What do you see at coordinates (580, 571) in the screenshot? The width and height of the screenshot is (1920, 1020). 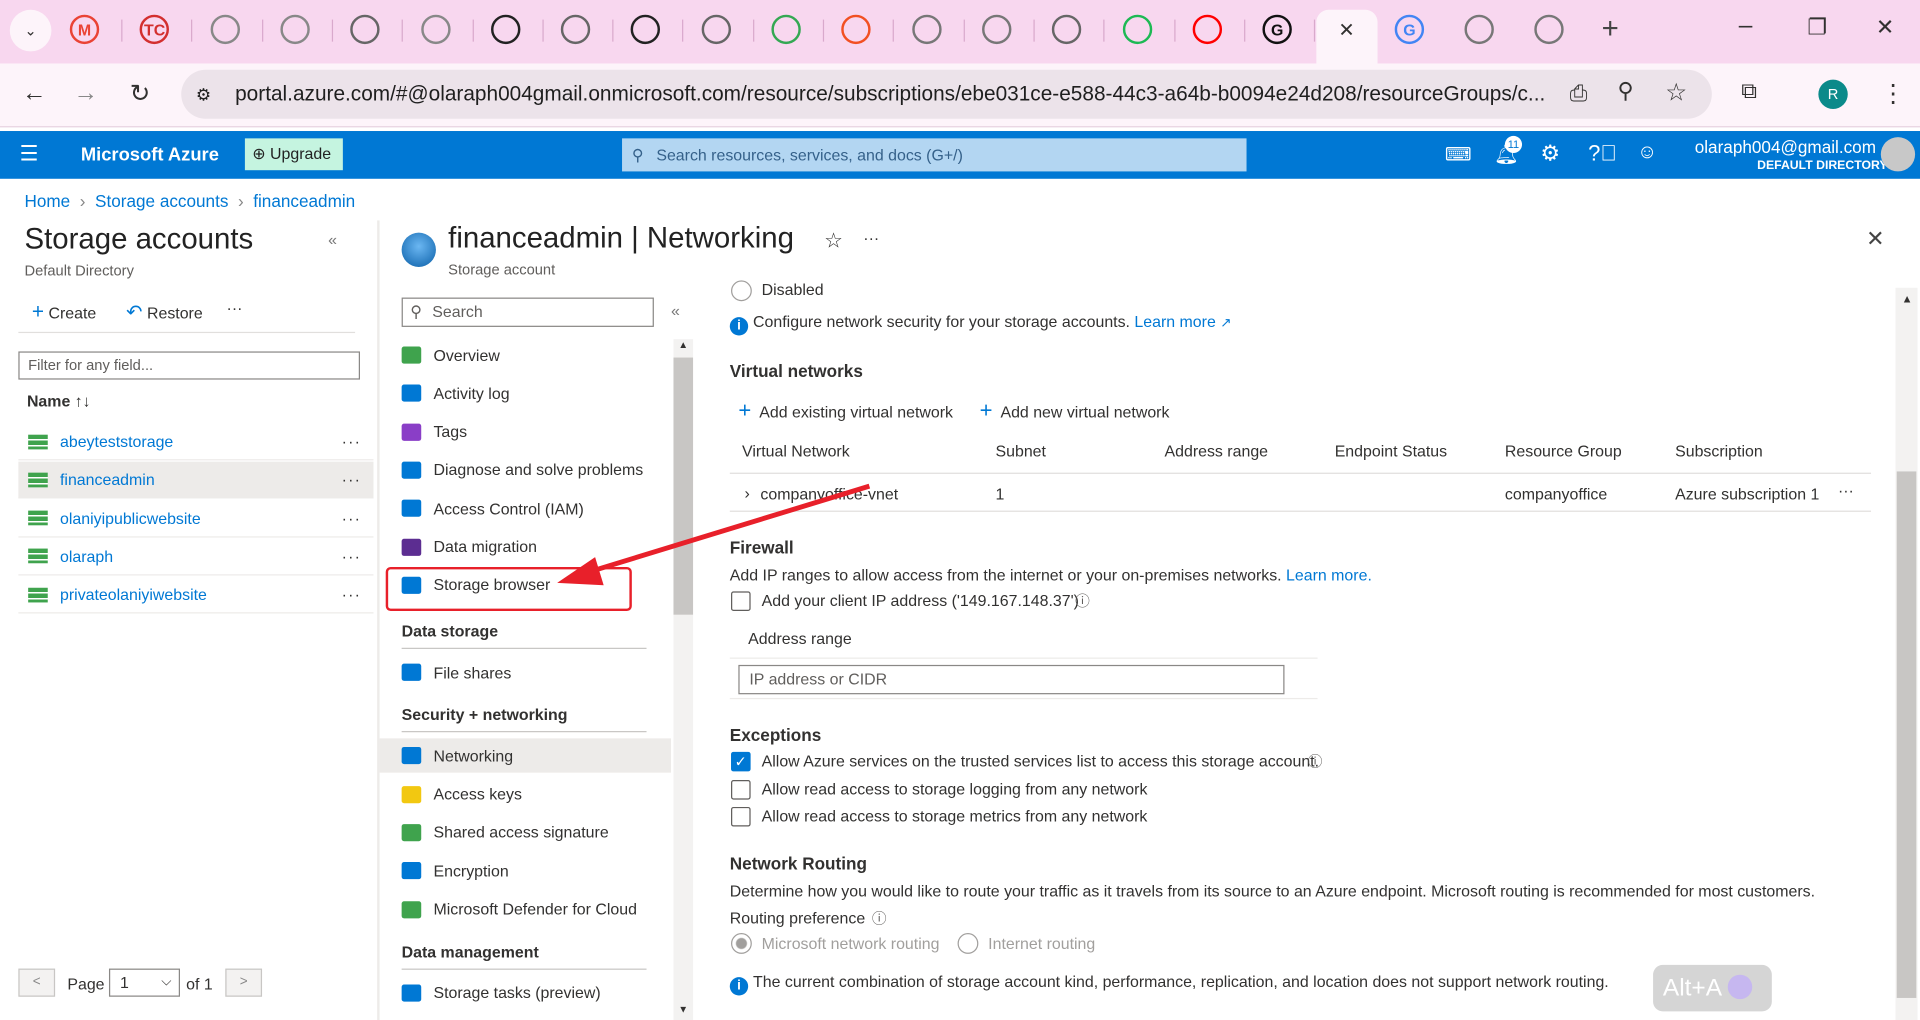 I see `arrow-head` at bounding box center [580, 571].